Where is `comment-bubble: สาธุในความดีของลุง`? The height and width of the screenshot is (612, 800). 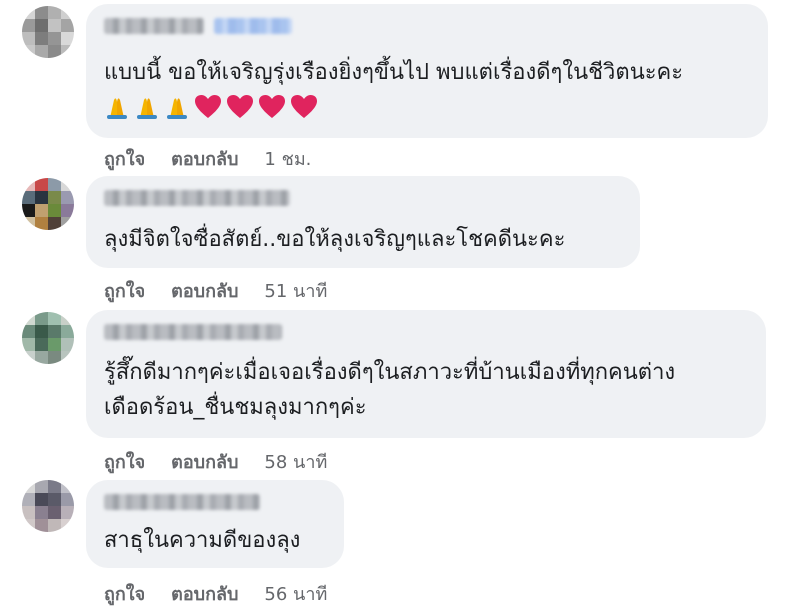
comment-bubble: สาธุในความดีของลุง is located at coordinates (215, 524).